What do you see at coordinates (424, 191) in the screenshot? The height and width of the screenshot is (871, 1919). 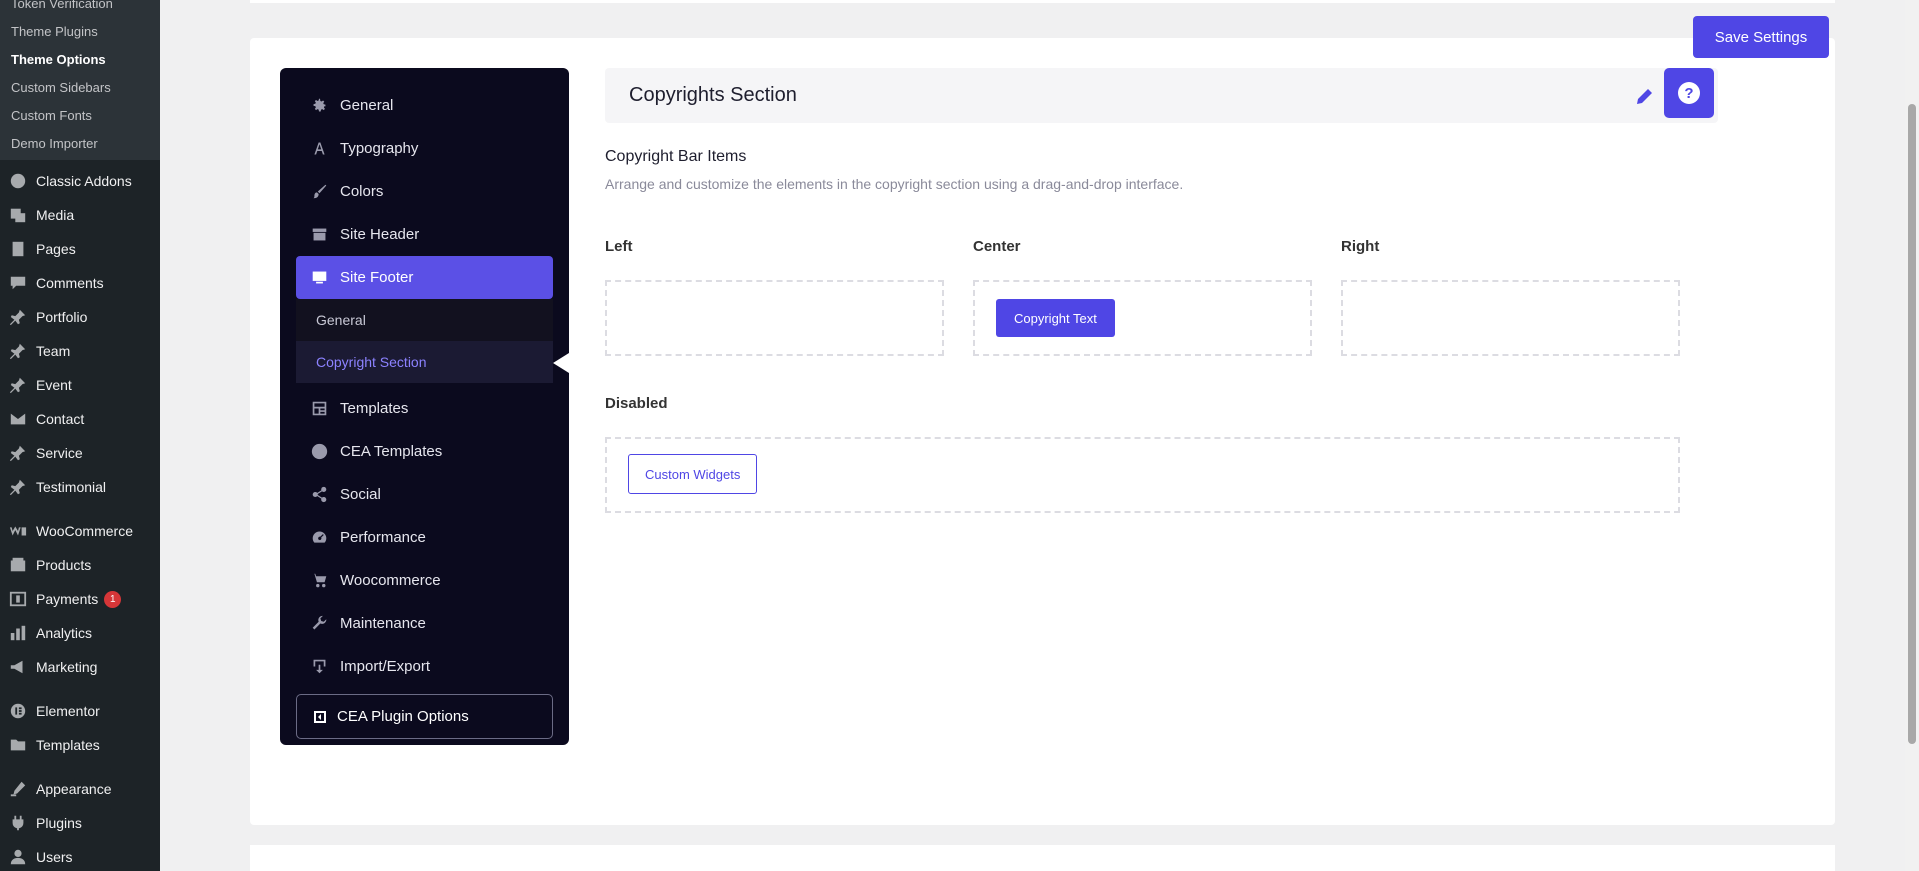 I see `nav-colors: Colors` at bounding box center [424, 191].